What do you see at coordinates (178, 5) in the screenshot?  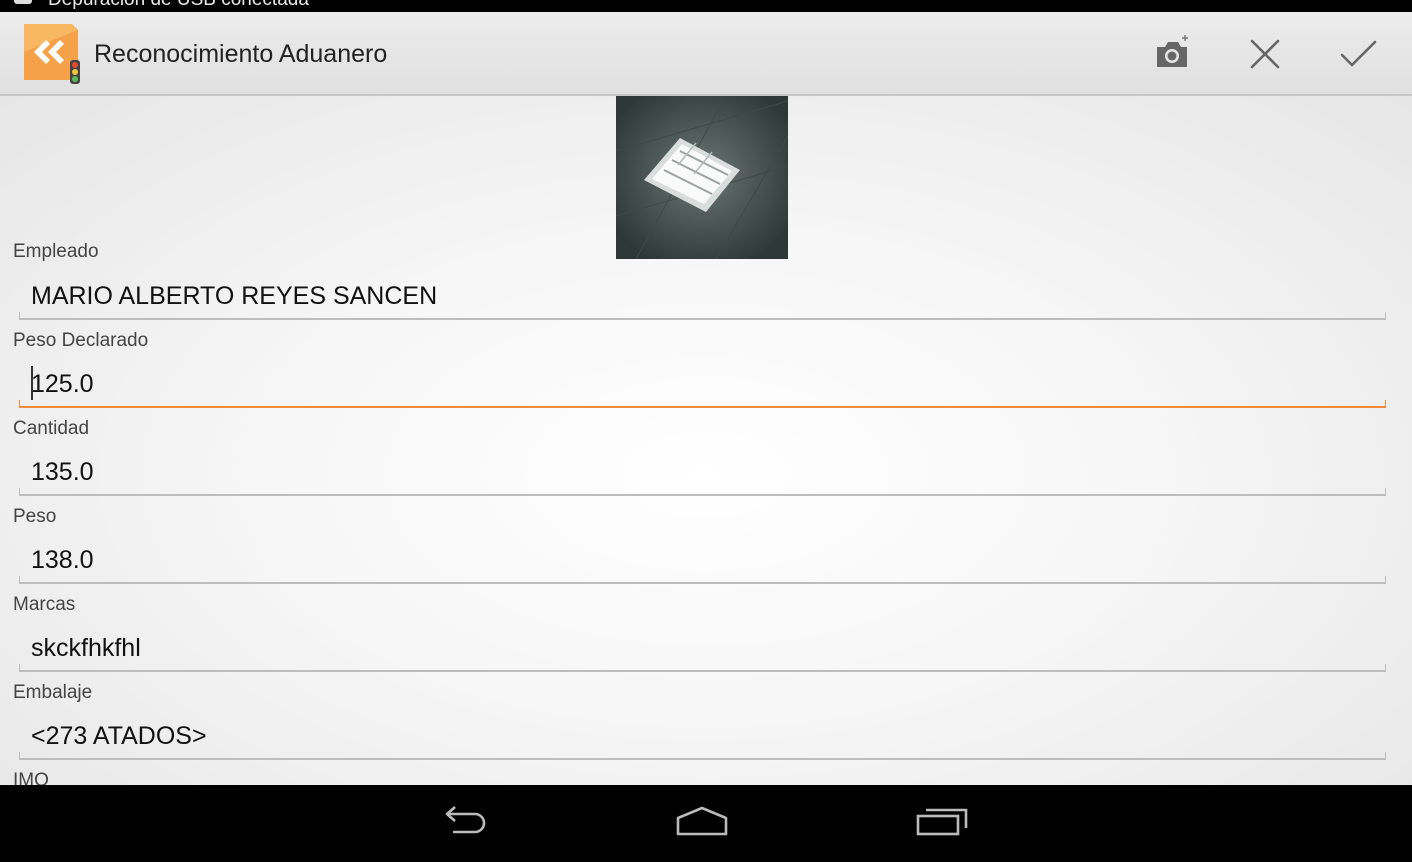 I see `status-text: Depuración de USB conectada` at bounding box center [178, 5].